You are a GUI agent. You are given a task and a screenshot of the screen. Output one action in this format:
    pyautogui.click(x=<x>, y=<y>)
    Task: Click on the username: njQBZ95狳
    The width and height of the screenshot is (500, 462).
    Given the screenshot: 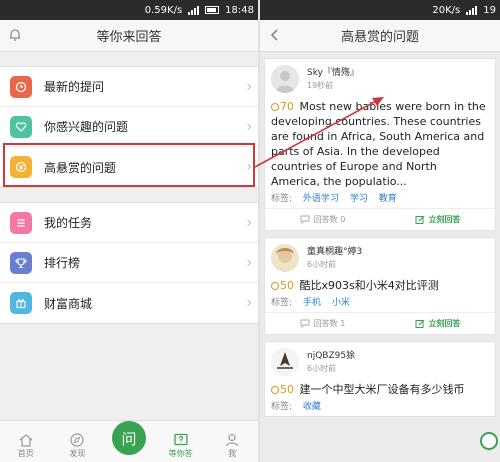 What is the action you would take?
    pyautogui.click(x=331, y=354)
    